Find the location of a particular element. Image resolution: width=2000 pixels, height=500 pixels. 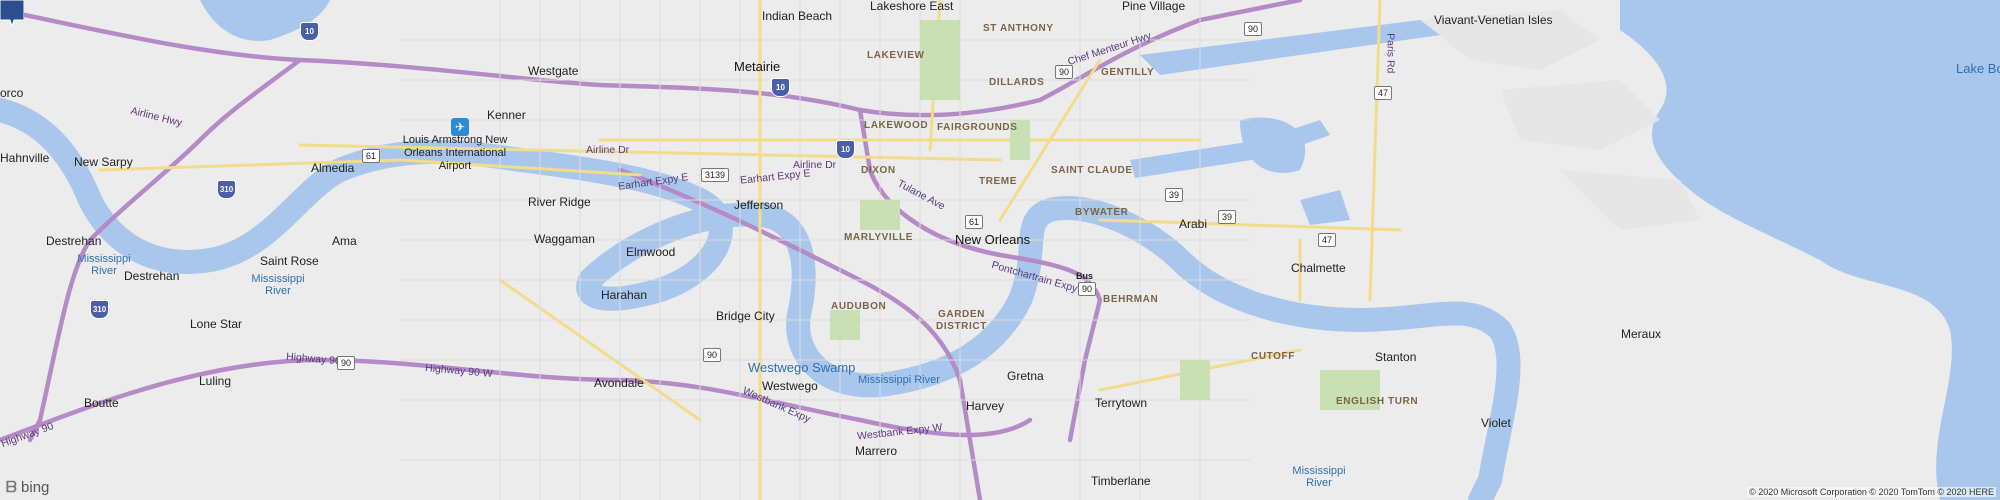

neighborhood-label: DIXON is located at coordinates (878, 170).